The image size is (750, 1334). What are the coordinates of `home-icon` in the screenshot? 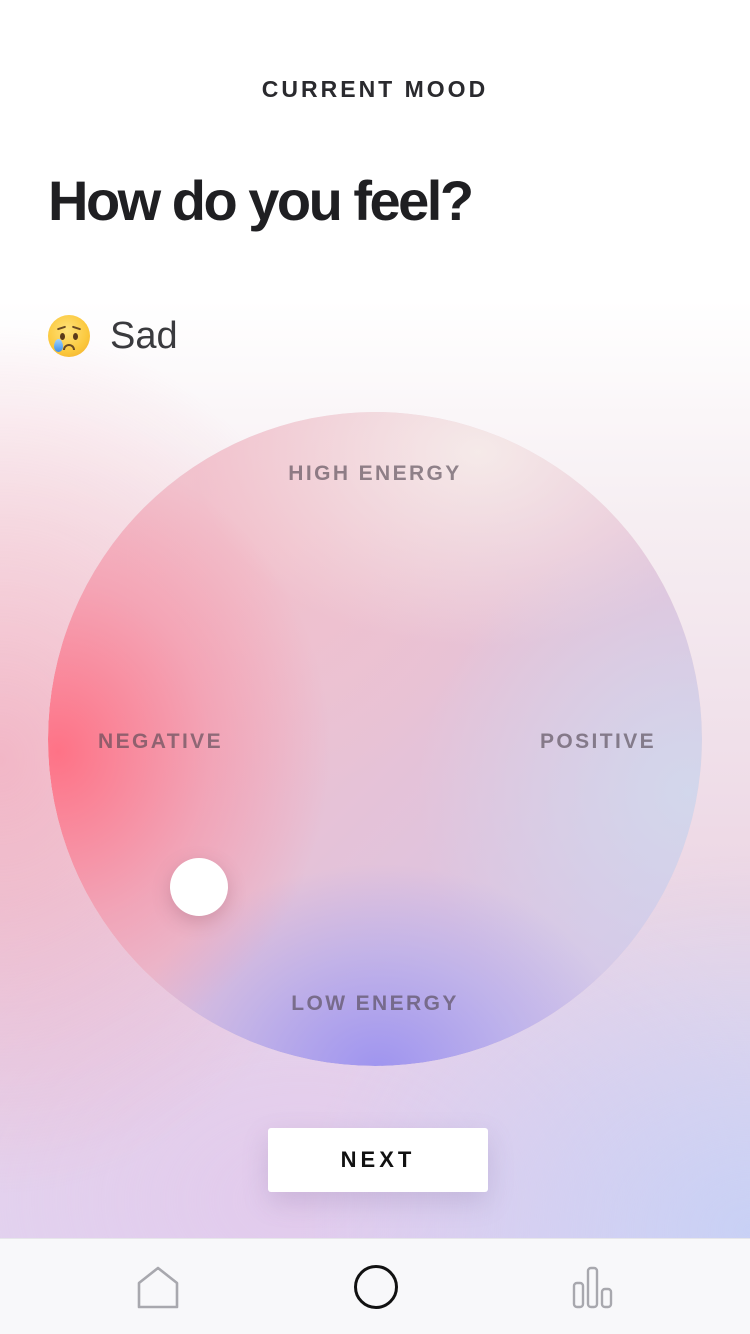 It's located at (158, 1287).